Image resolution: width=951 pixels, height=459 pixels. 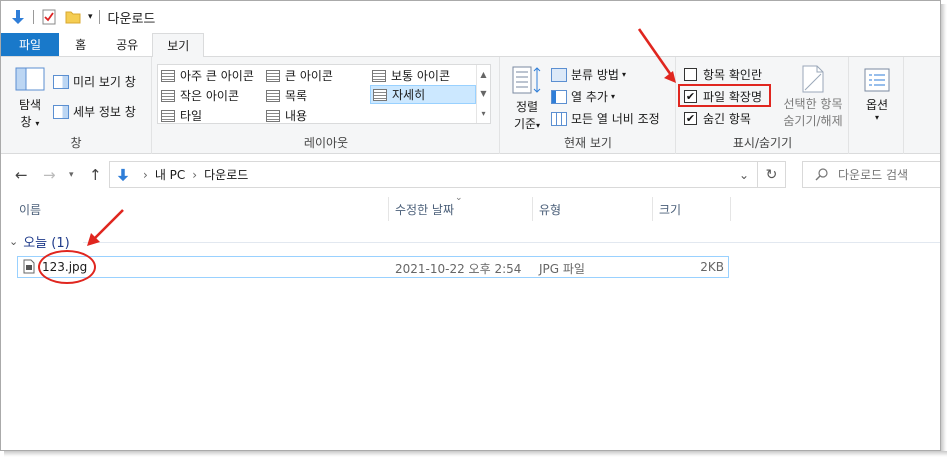 I want to click on down-arrow-icon, so click(x=18, y=17).